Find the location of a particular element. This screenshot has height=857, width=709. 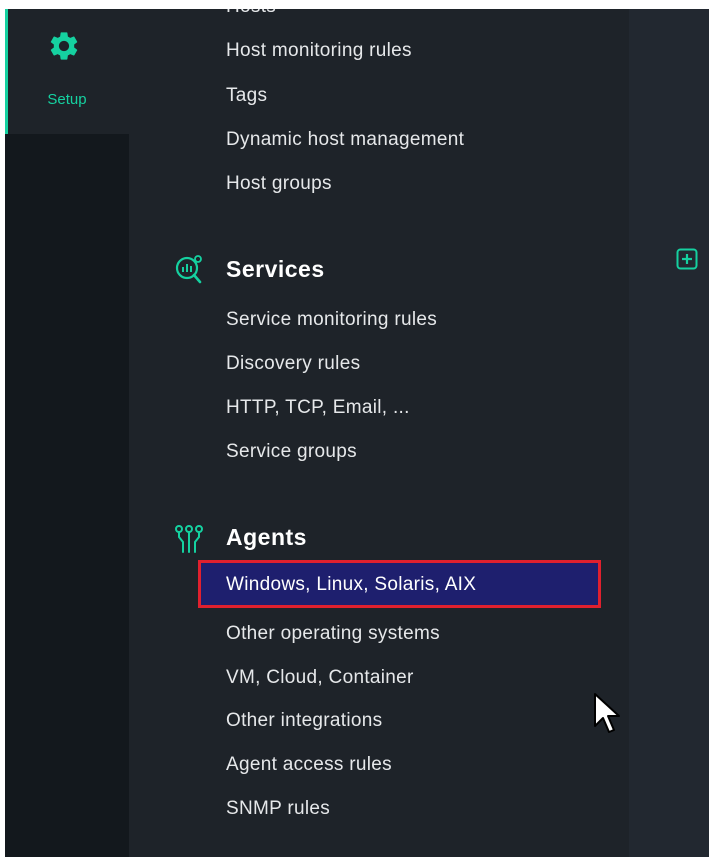

menu-item-discovery-rules: Discovery rules is located at coordinates (293, 364).